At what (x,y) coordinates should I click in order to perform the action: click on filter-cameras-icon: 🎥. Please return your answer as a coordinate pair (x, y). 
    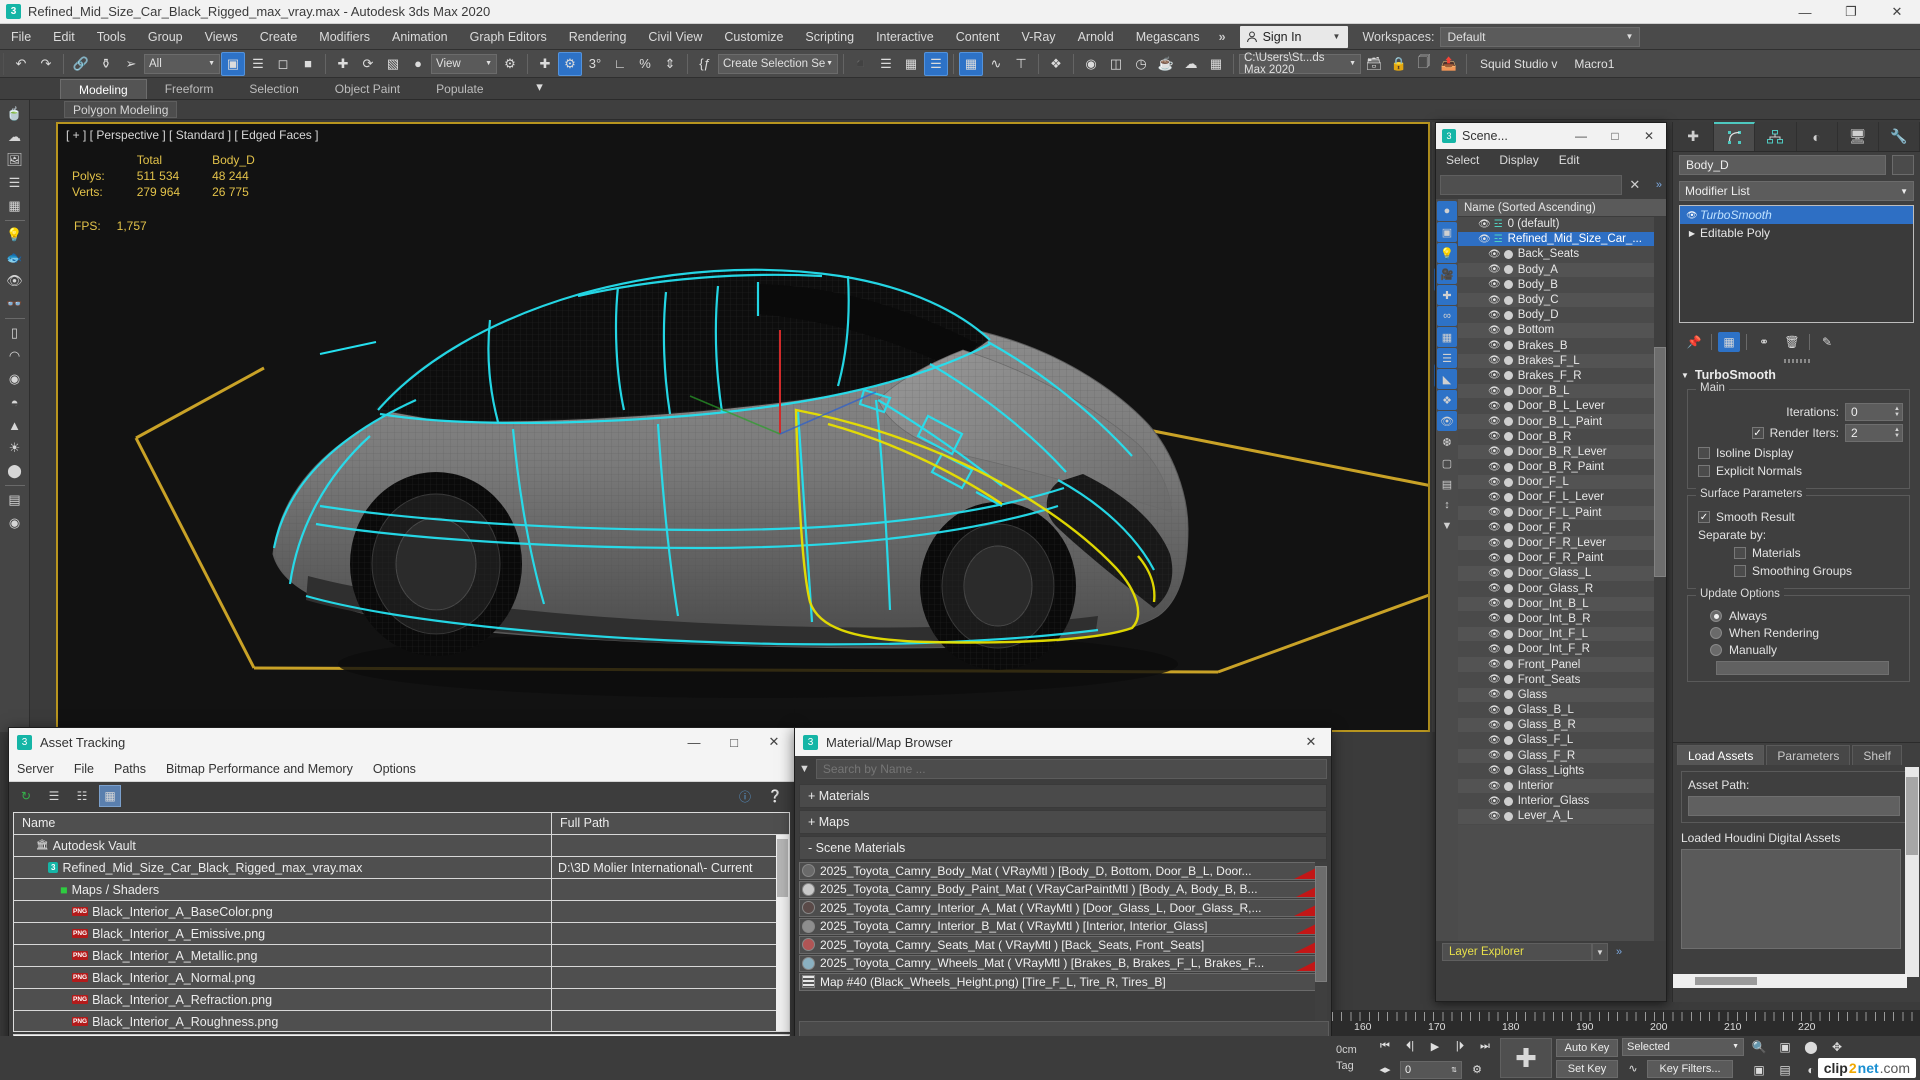
    Looking at the image, I should click on (1447, 274).